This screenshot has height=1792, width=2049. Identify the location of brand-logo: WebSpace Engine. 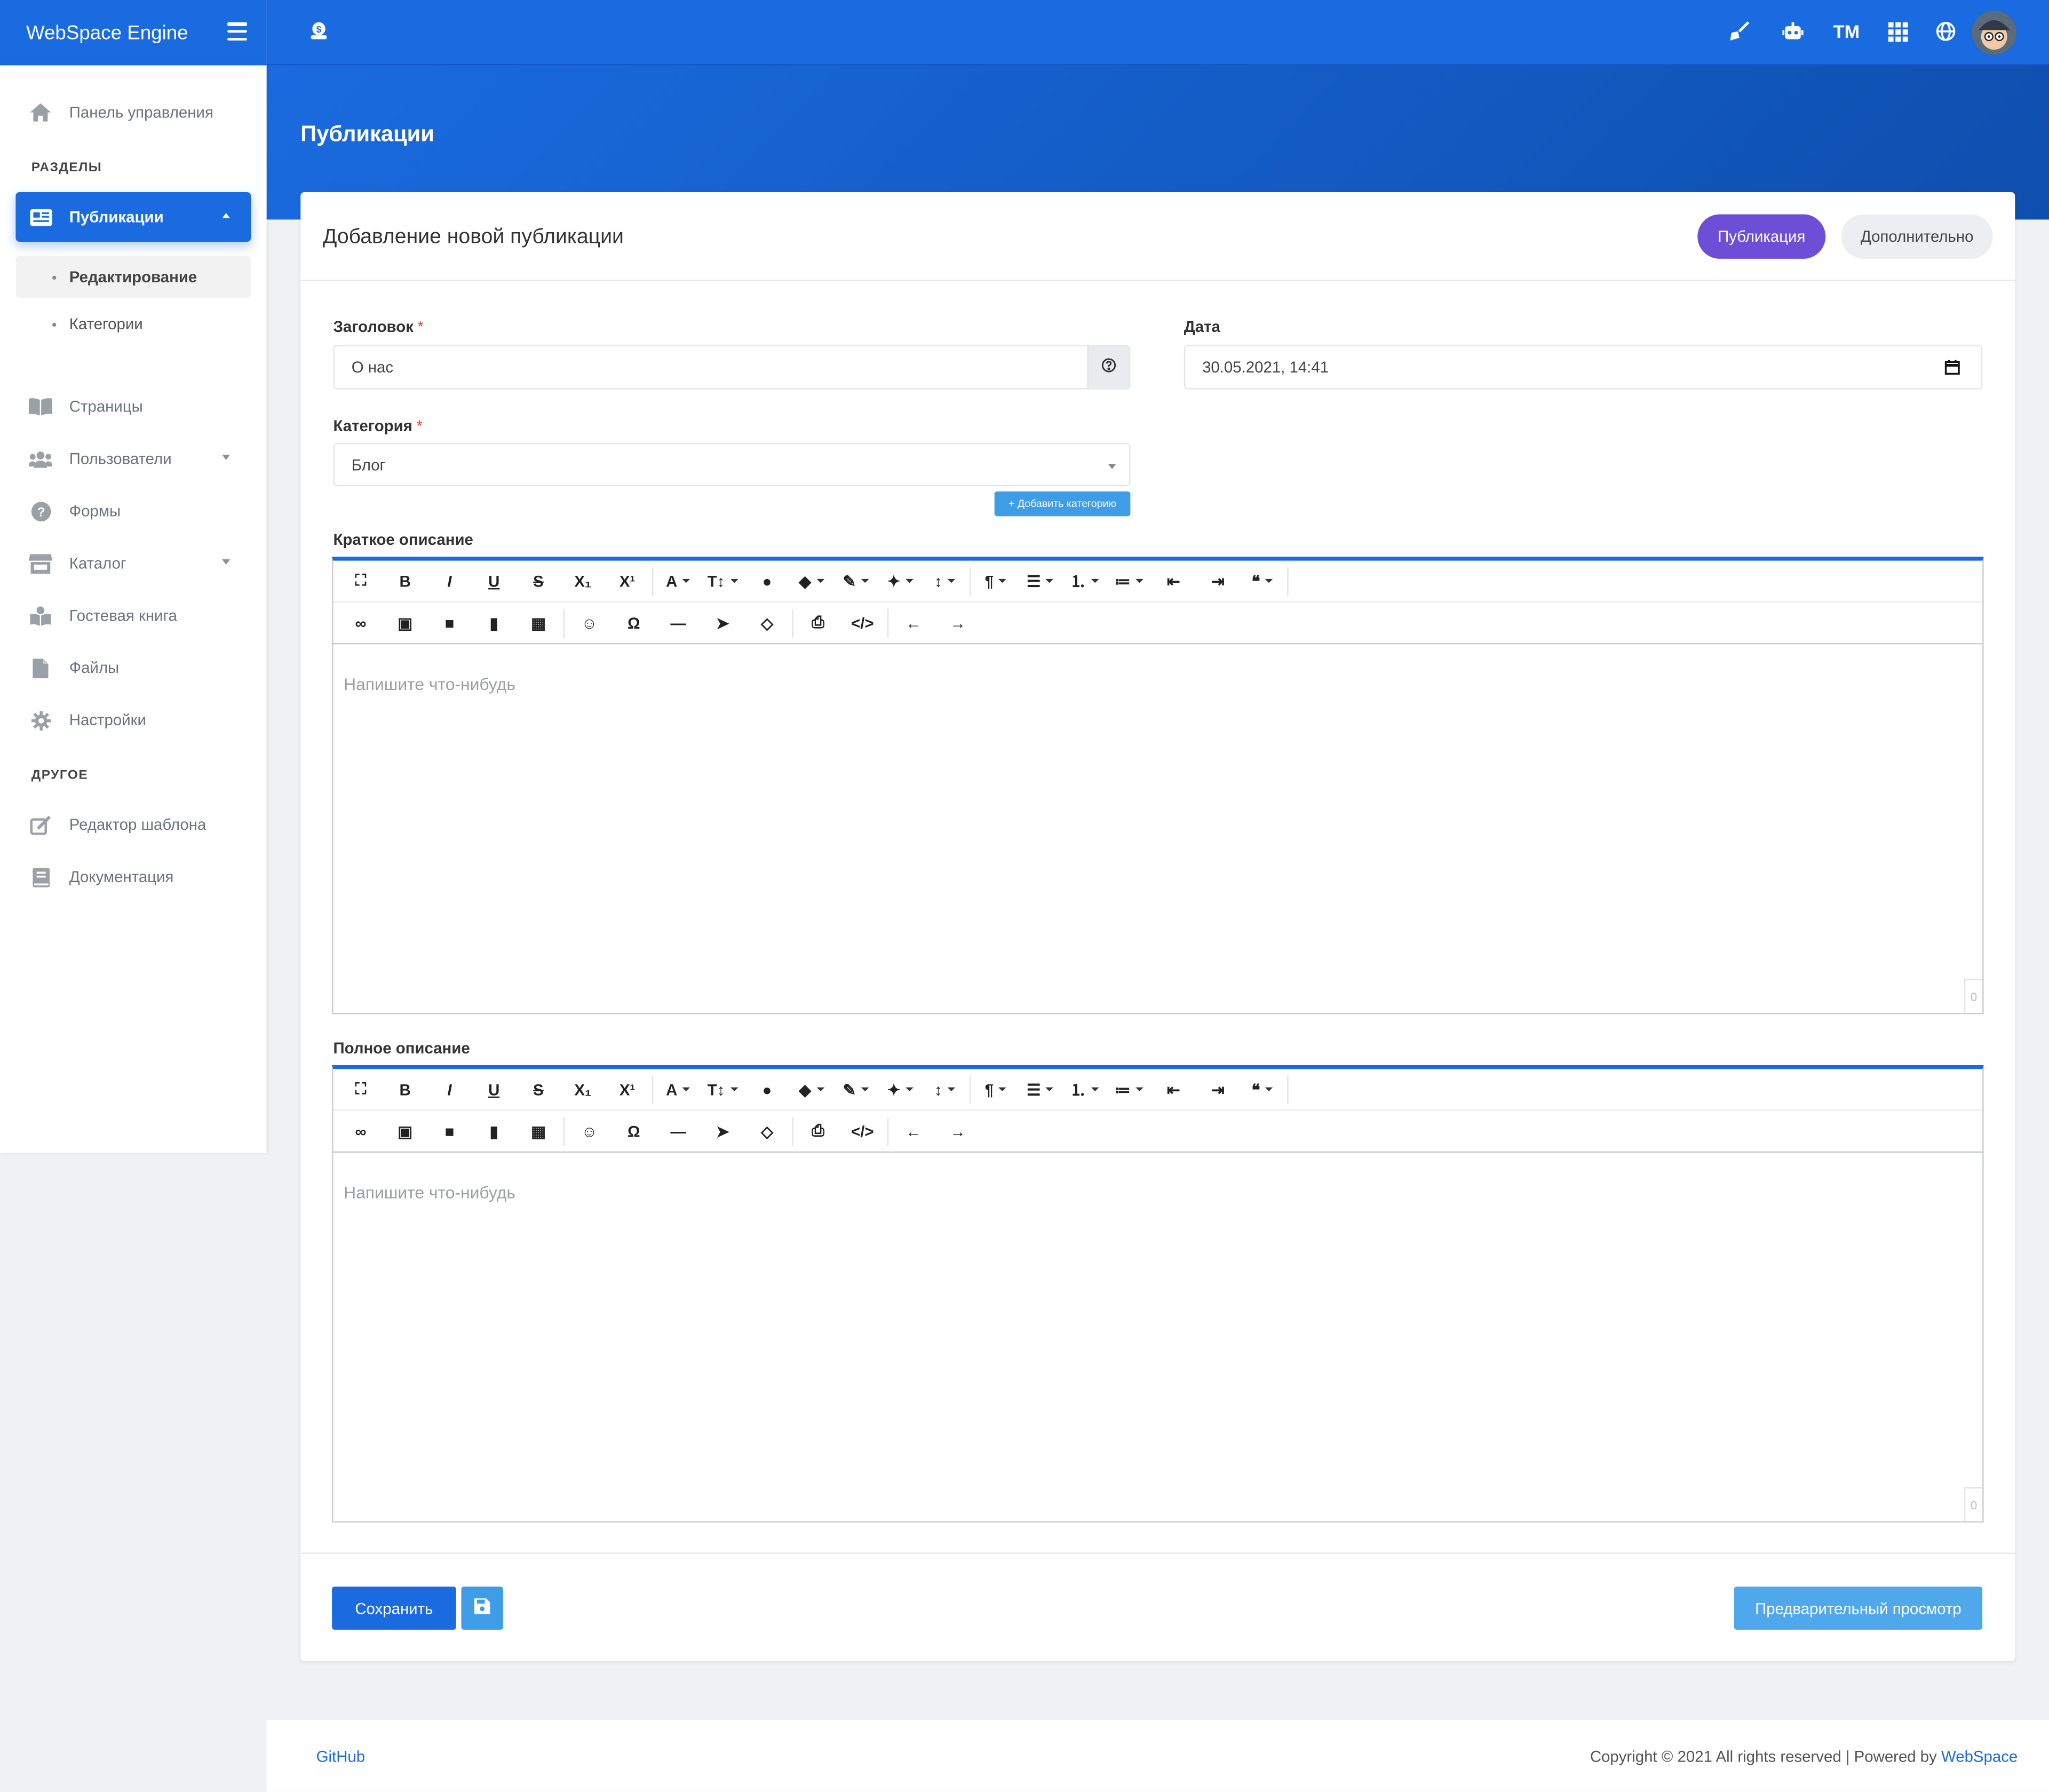
(133, 33).